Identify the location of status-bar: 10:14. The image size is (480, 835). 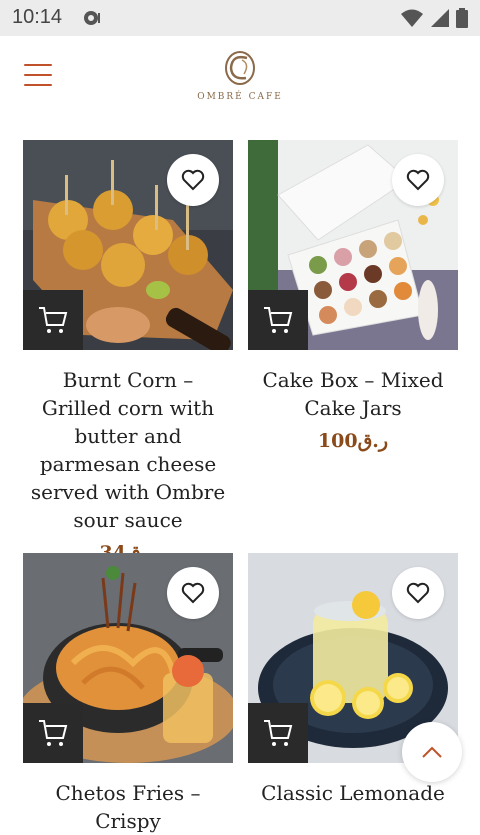
(240, 18).